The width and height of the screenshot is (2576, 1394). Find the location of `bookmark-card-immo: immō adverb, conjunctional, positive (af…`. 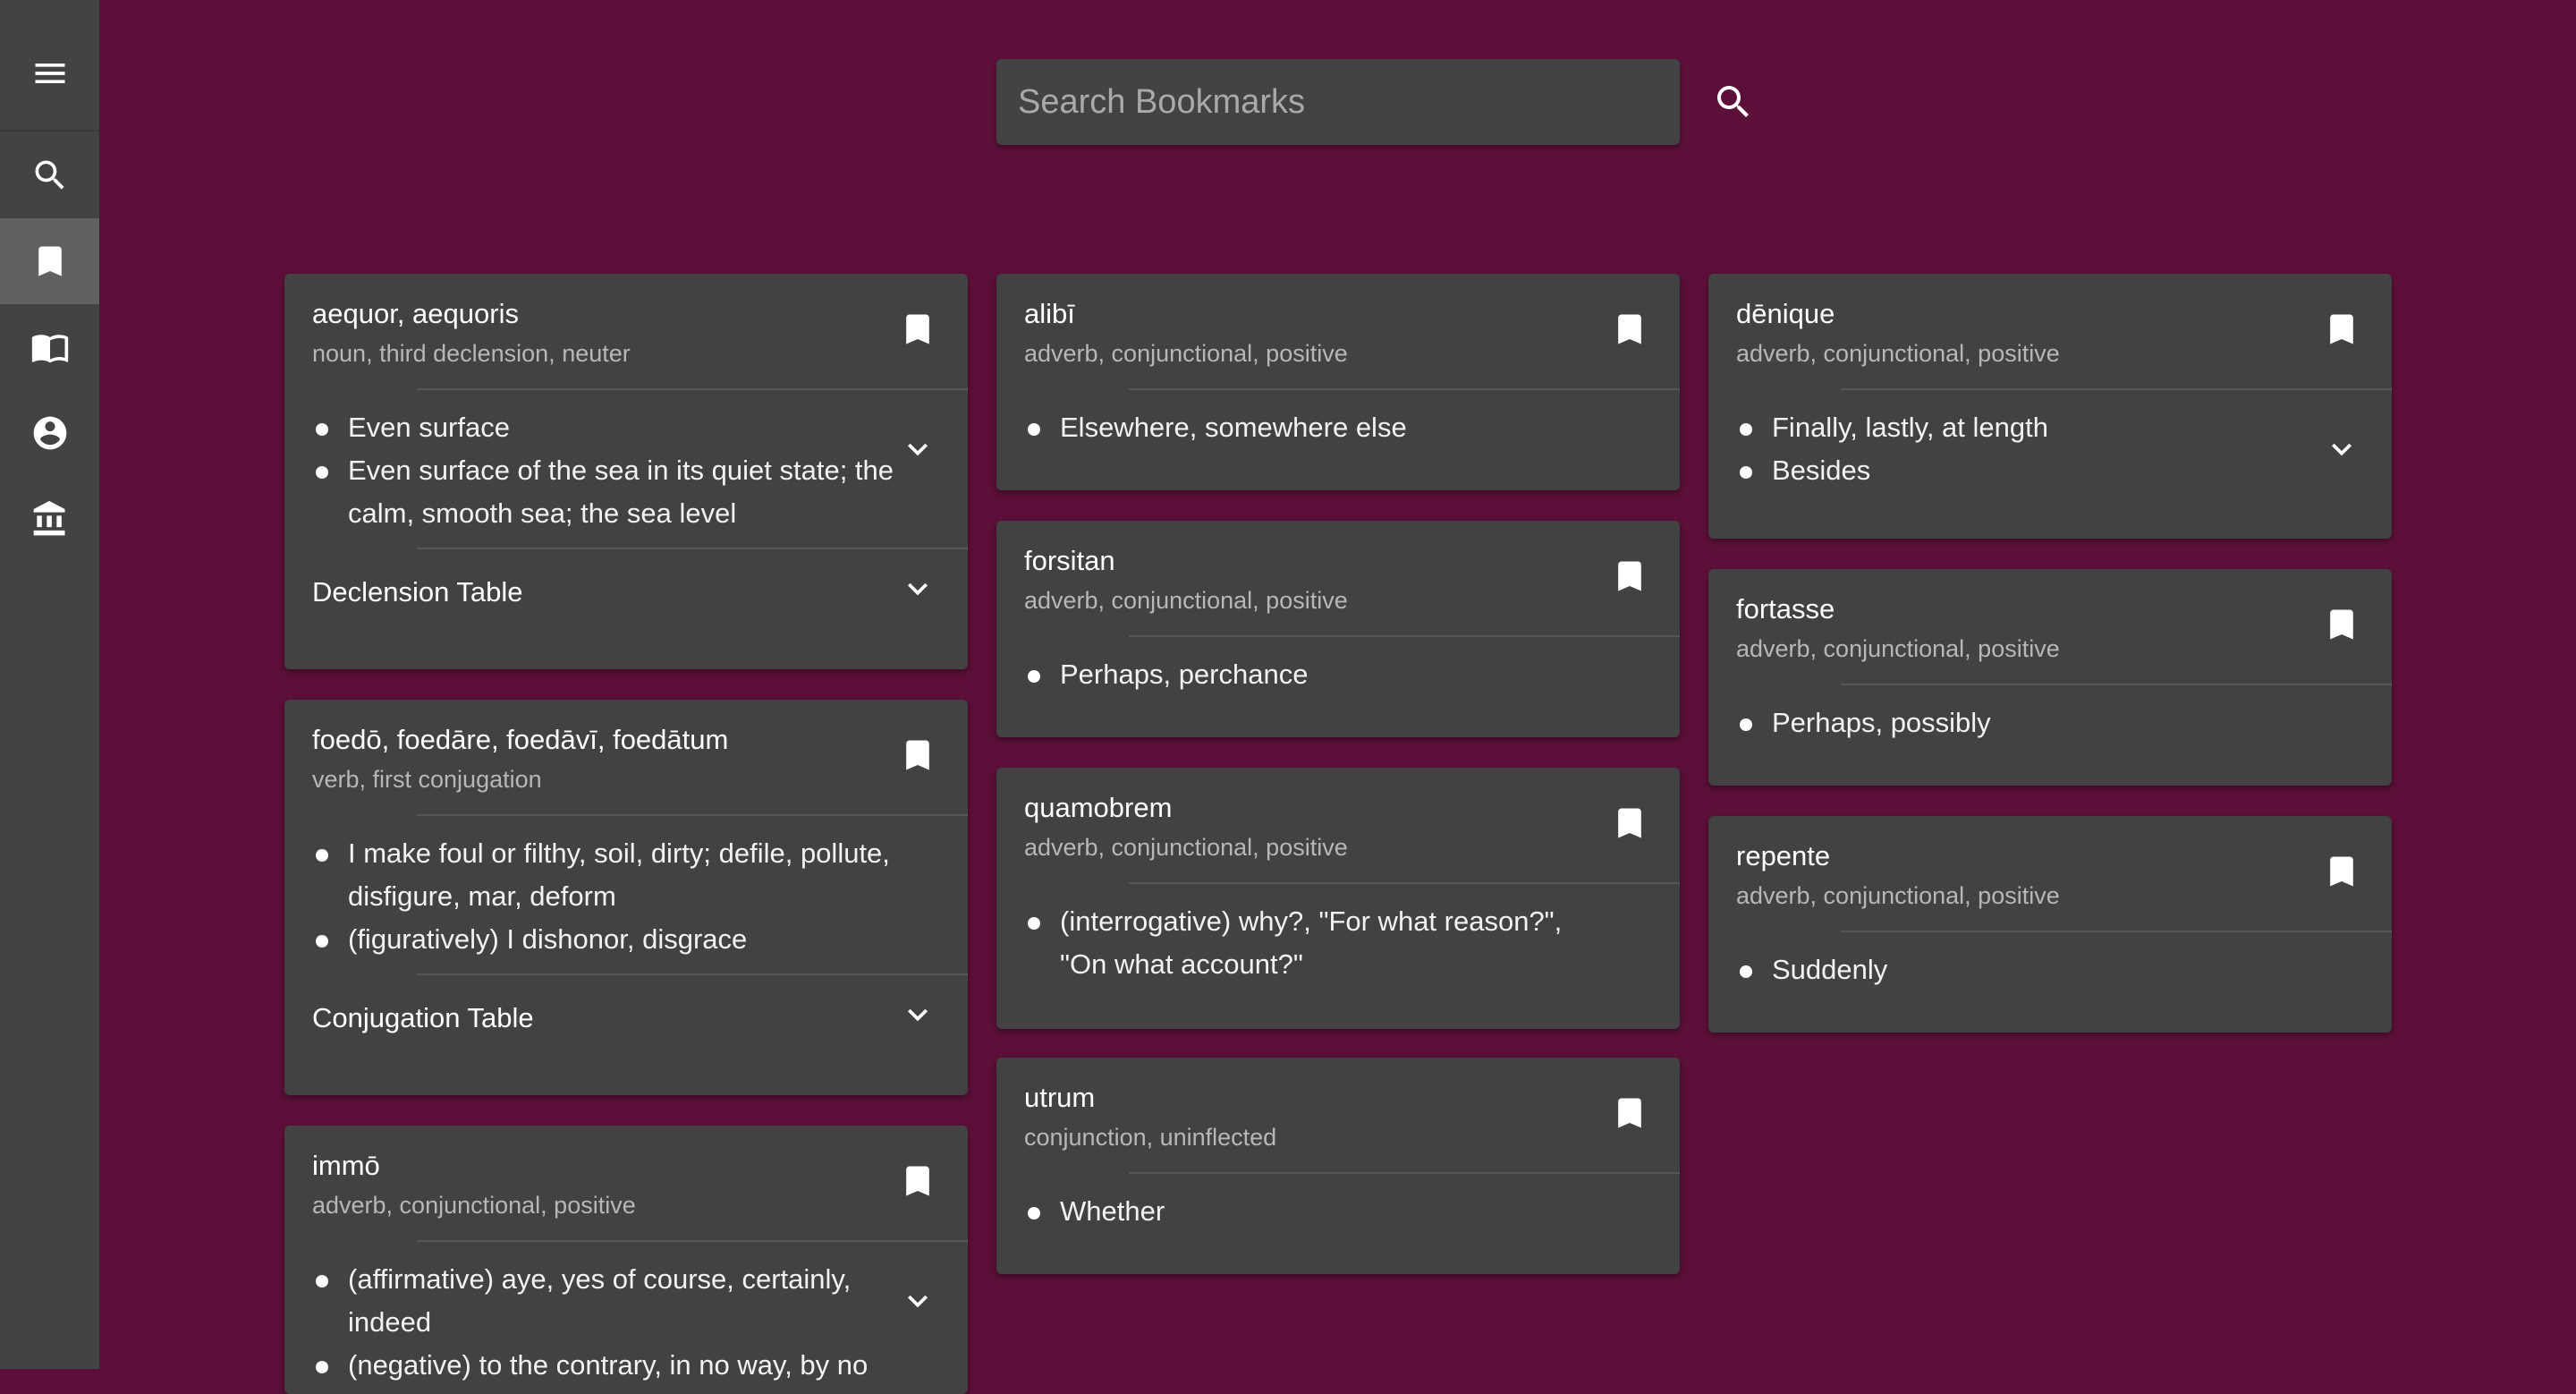

bookmark-card-immo: immō adverb, conjunctional, positive (af… is located at coordinates (626, 1260).